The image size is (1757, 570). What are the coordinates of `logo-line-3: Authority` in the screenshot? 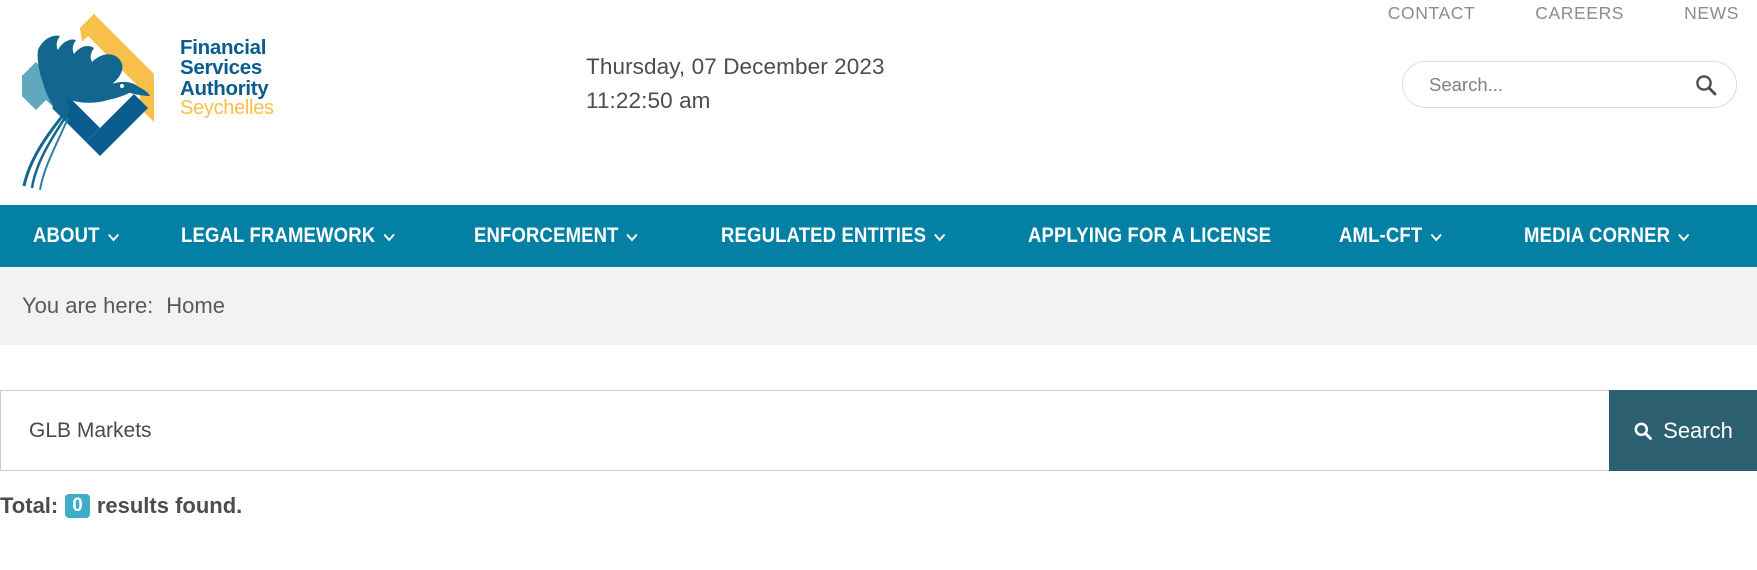 It's located at (224, 88).